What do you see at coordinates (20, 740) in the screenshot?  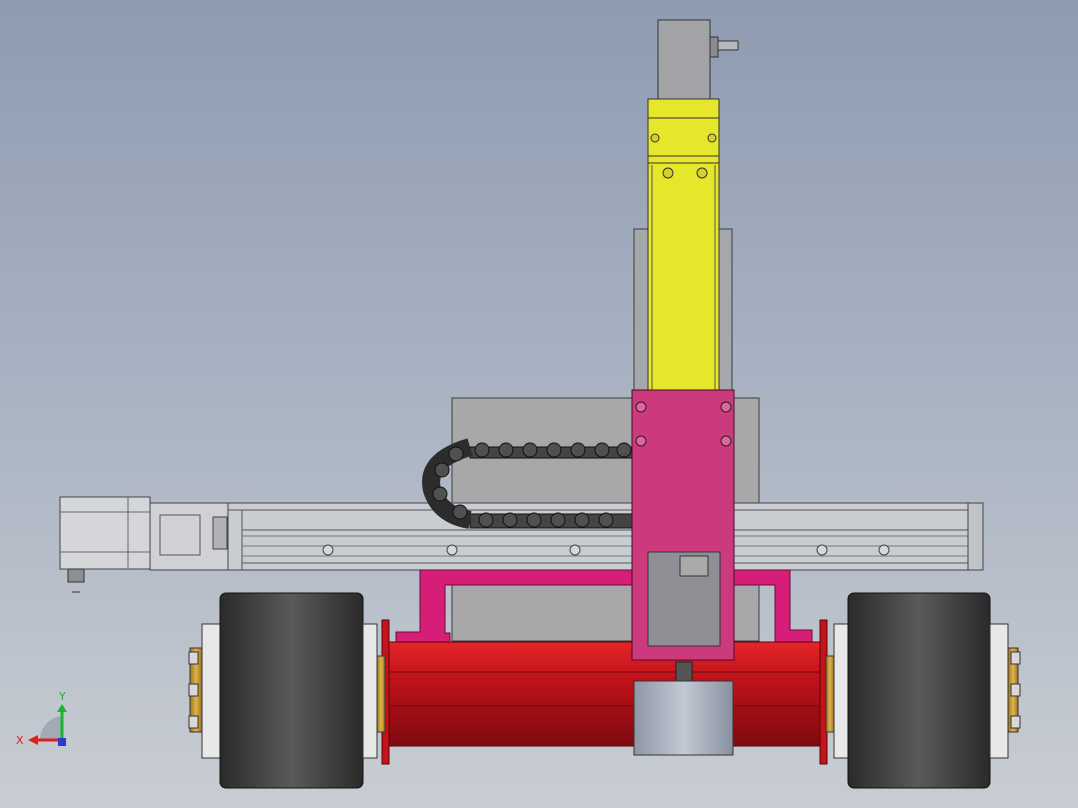 I see `x-axis-label: X` at bounding box center [20, 740].